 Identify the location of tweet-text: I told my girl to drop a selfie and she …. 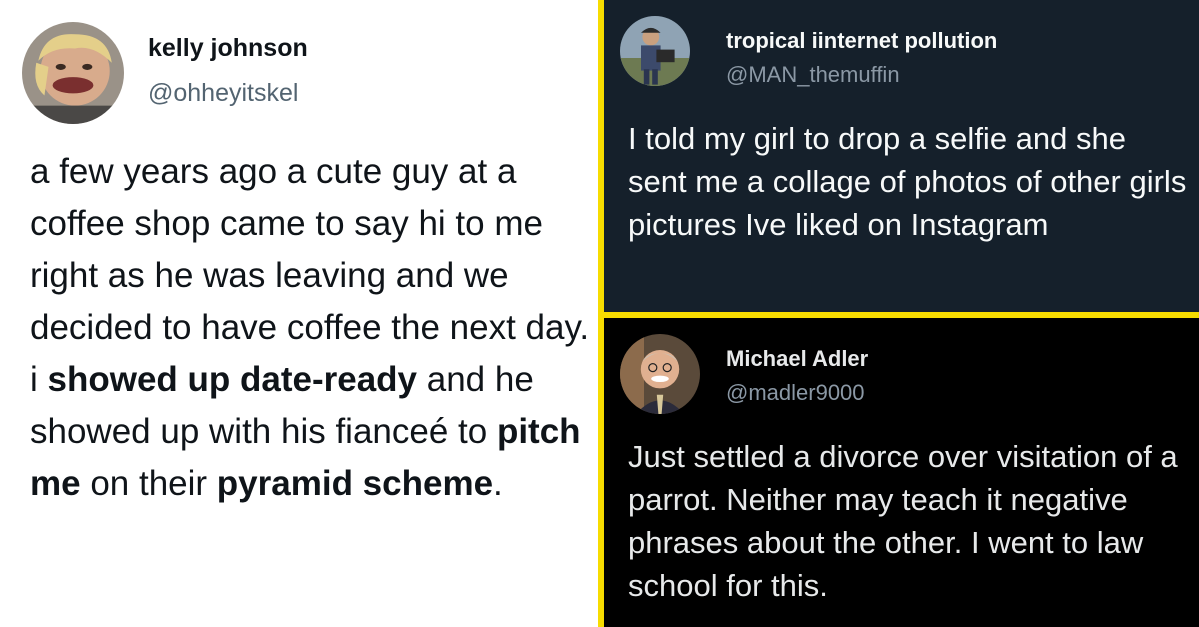
(907, 181).